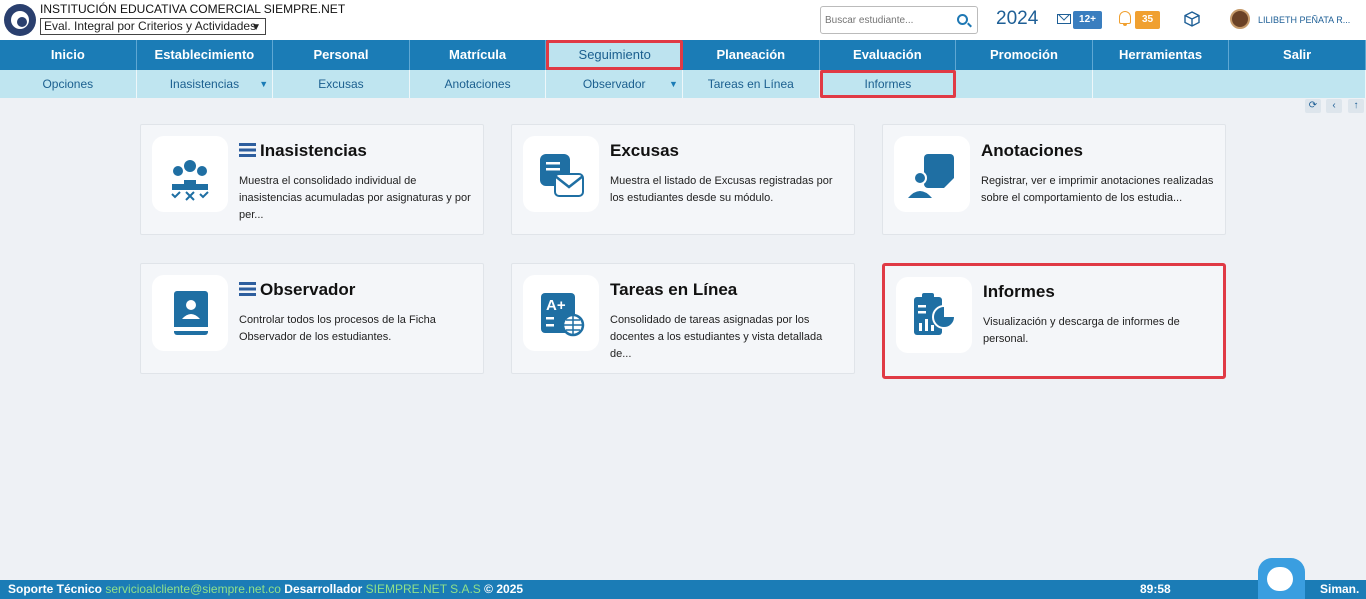 The image size is (1366, 599). I want to click on support-email-link: servicioalcliente@siempre.net.co, so click(193, 589).